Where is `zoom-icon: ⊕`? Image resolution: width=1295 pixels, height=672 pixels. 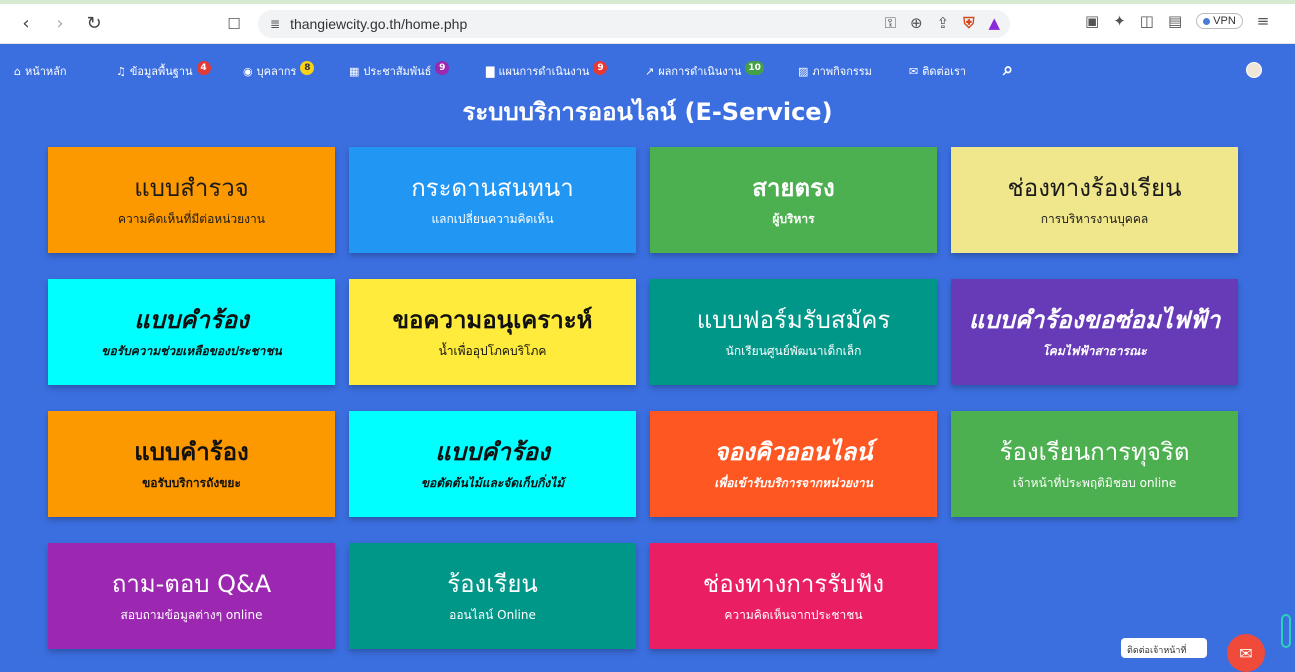
zoom-icon: ⊕ is located at coordinates (916, 23).